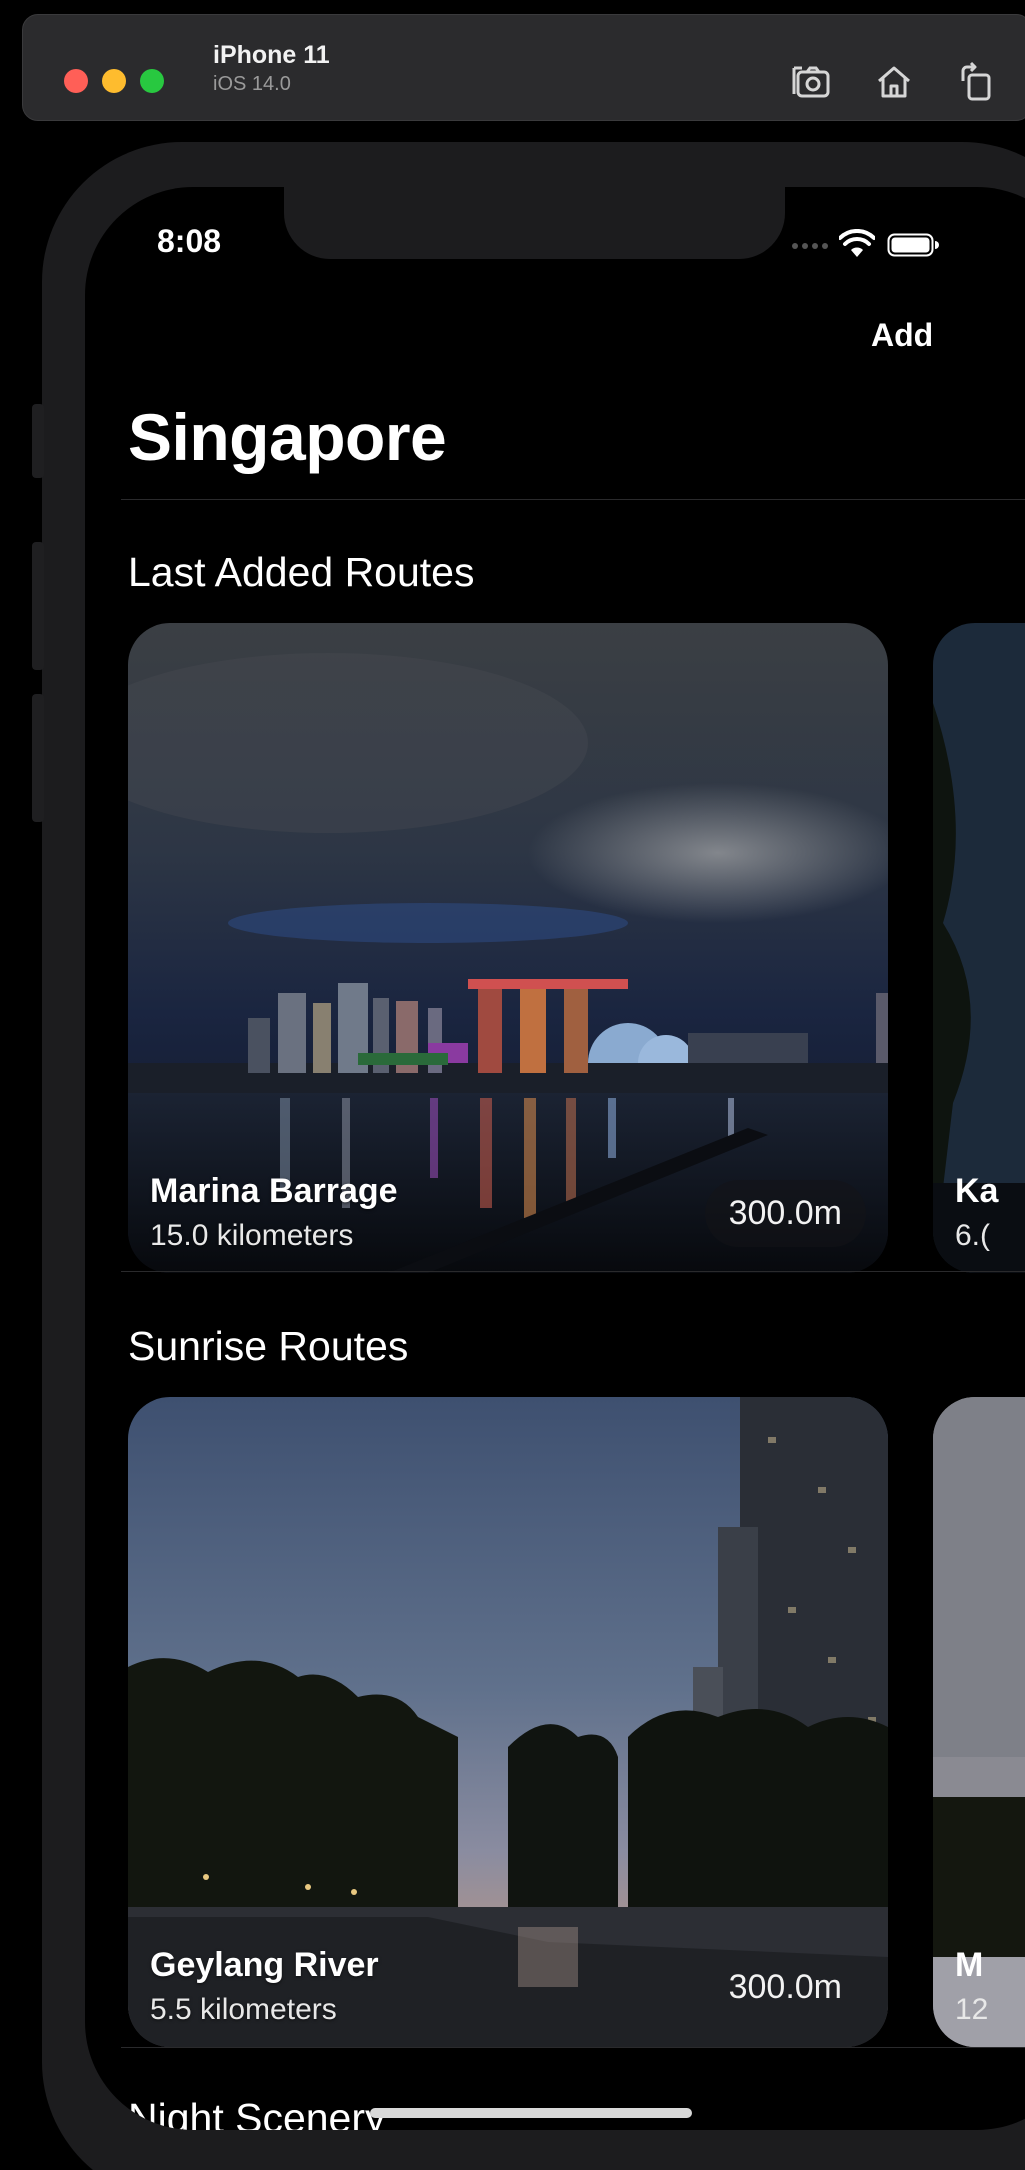  Describe the element at coordinates (38, 441) in the screenshot. I see `silent-switch` at that location.